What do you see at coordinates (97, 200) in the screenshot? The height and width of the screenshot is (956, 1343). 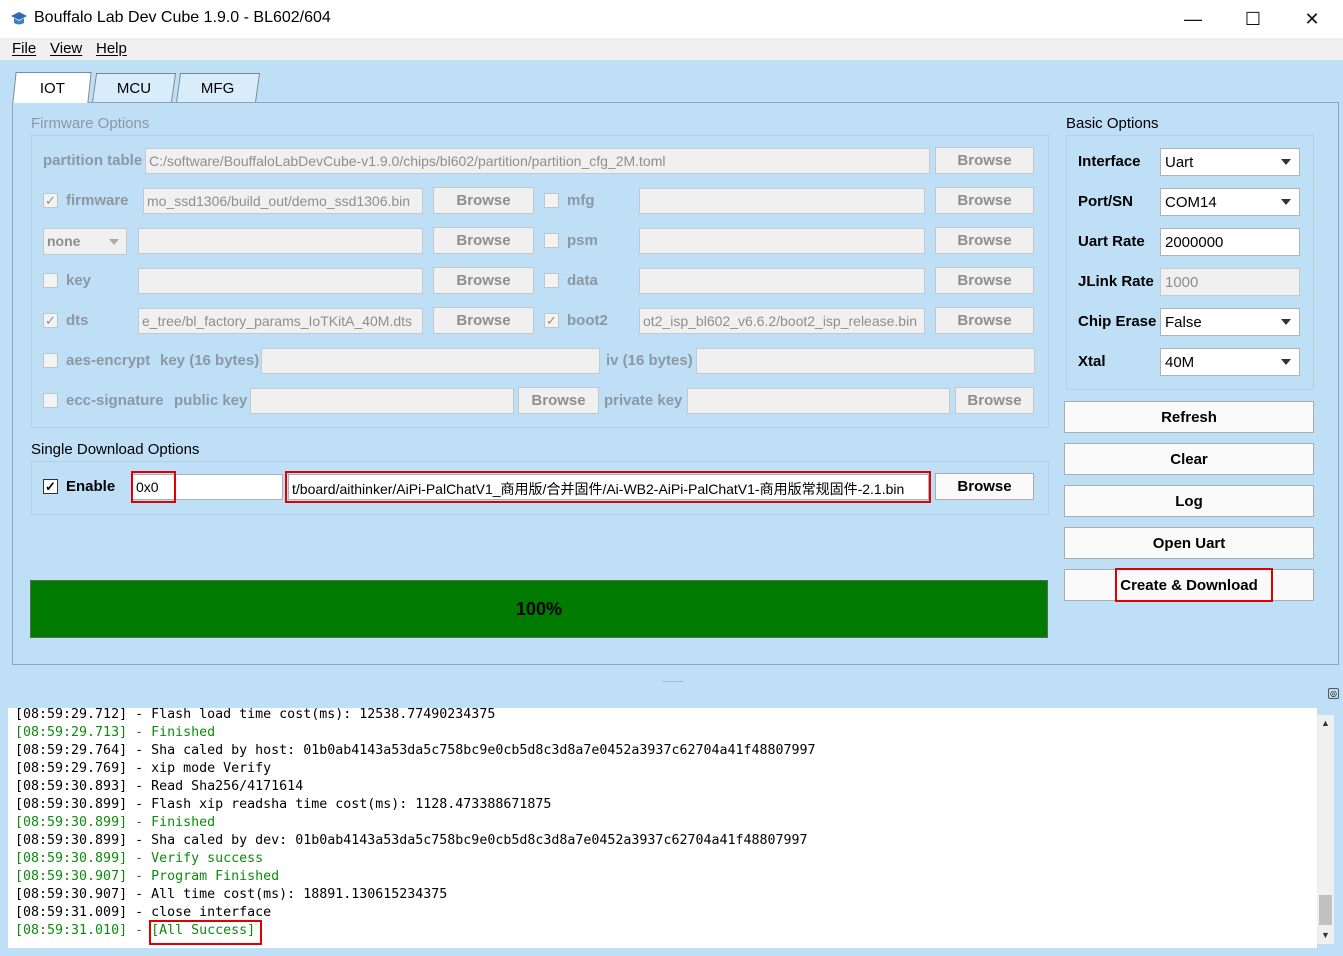 I see `firmware-label: firmware` at bounding box center [97, 200].